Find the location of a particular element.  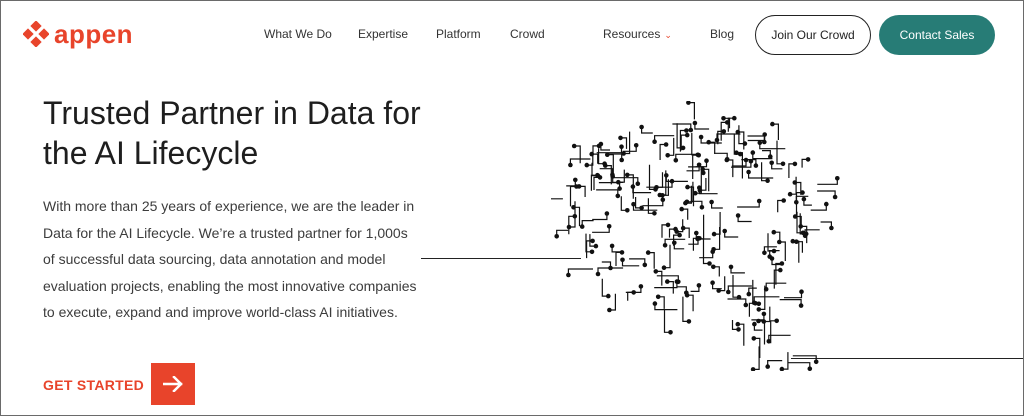

nav-what-we-do: What We Do is located at coordinates (298, 34).